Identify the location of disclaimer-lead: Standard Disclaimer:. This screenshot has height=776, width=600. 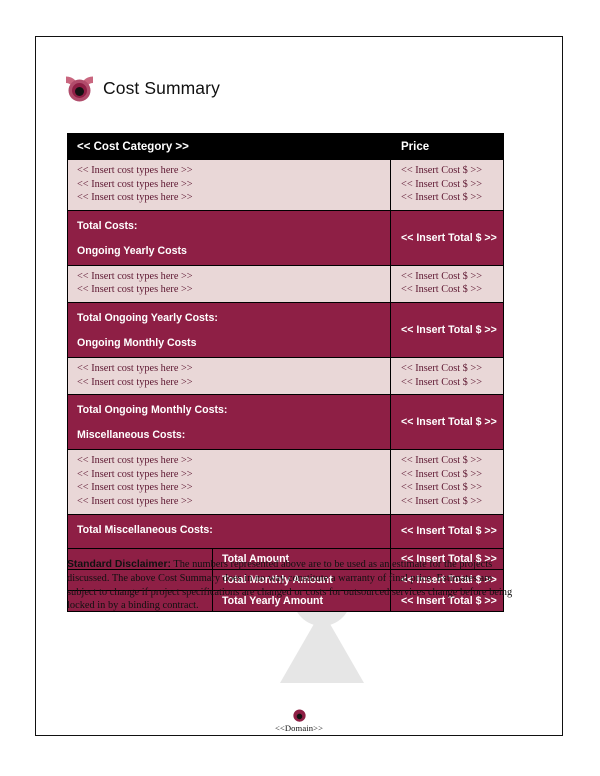
(119, 565).